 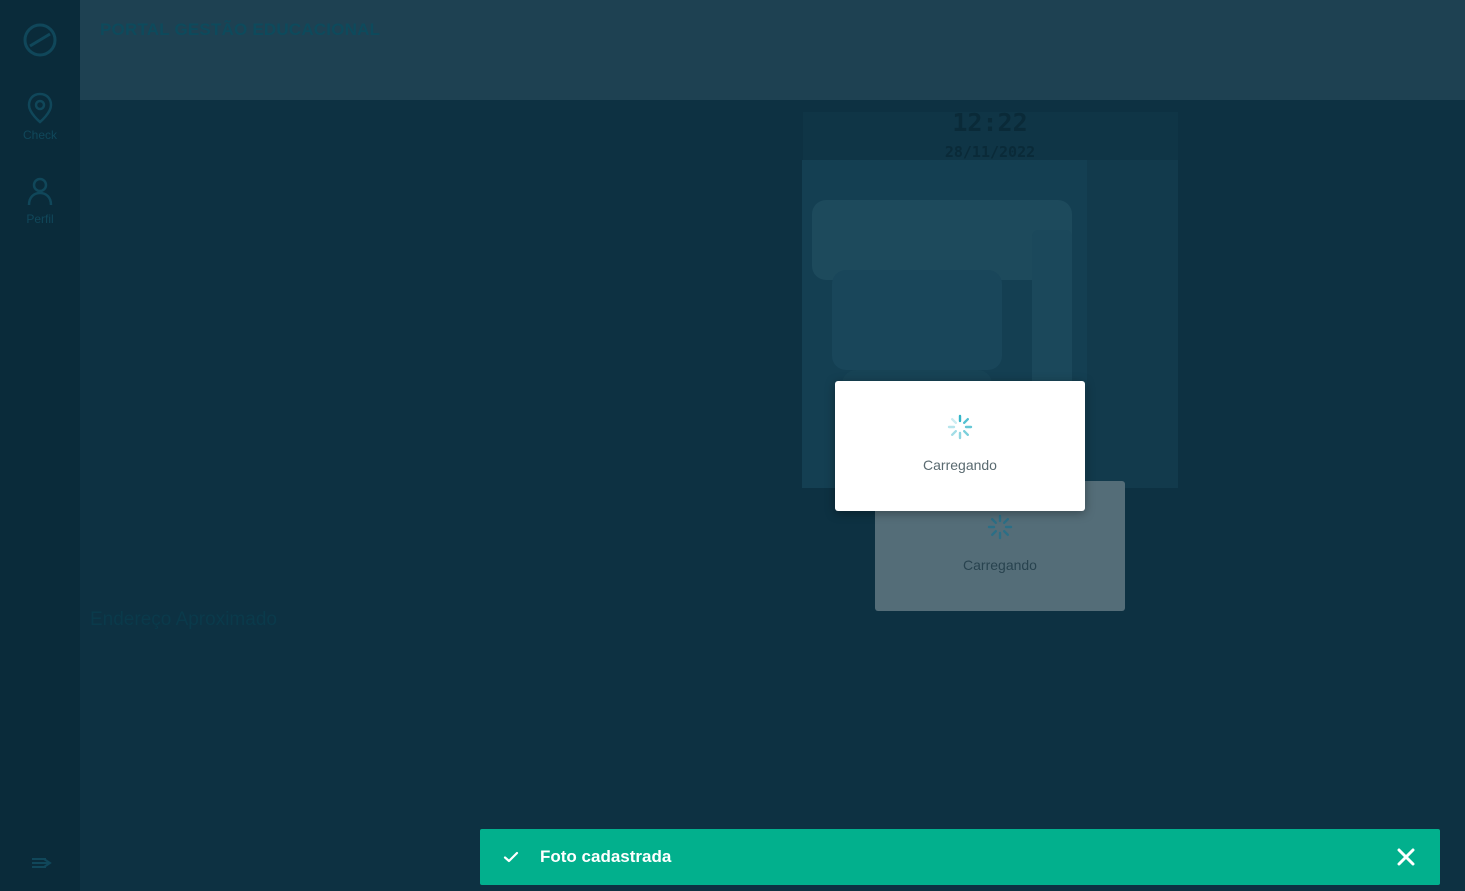 I want to click on check-icon, so click(x=511, y=857).